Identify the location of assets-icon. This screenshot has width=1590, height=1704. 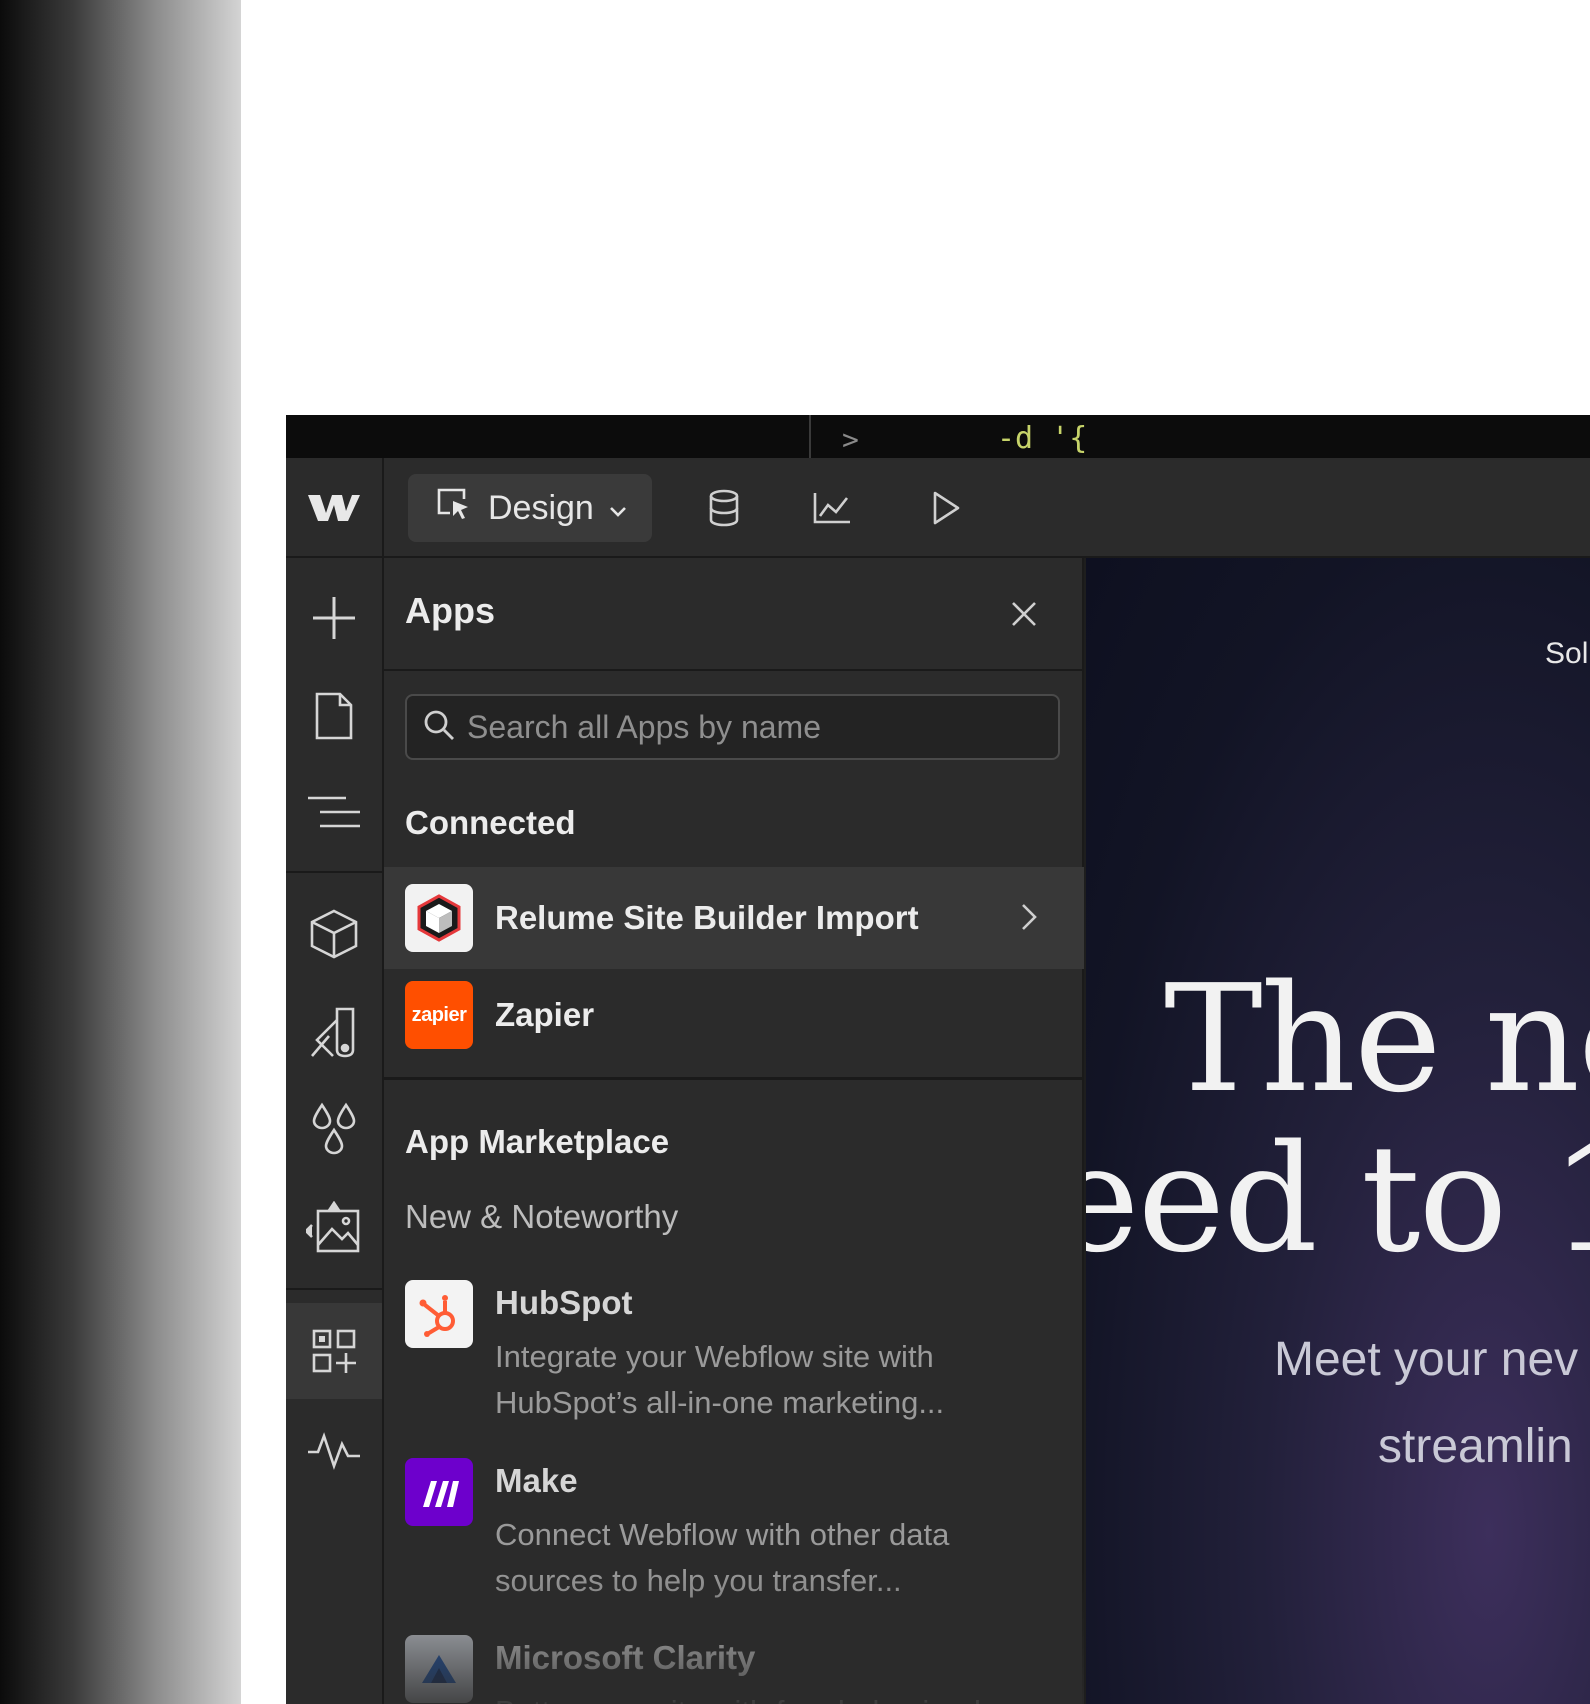
(334, 1228).